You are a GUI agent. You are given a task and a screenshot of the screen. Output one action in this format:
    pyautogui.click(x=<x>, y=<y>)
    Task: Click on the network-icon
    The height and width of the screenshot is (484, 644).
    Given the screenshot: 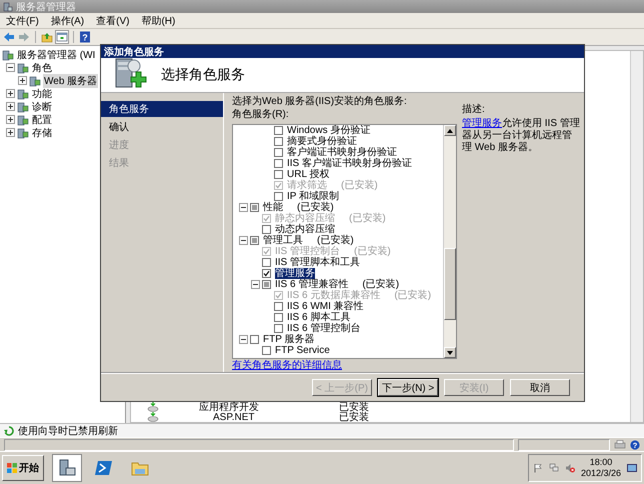 What is the action you would take?
    pyautogui.click(x=553, y=468)
    